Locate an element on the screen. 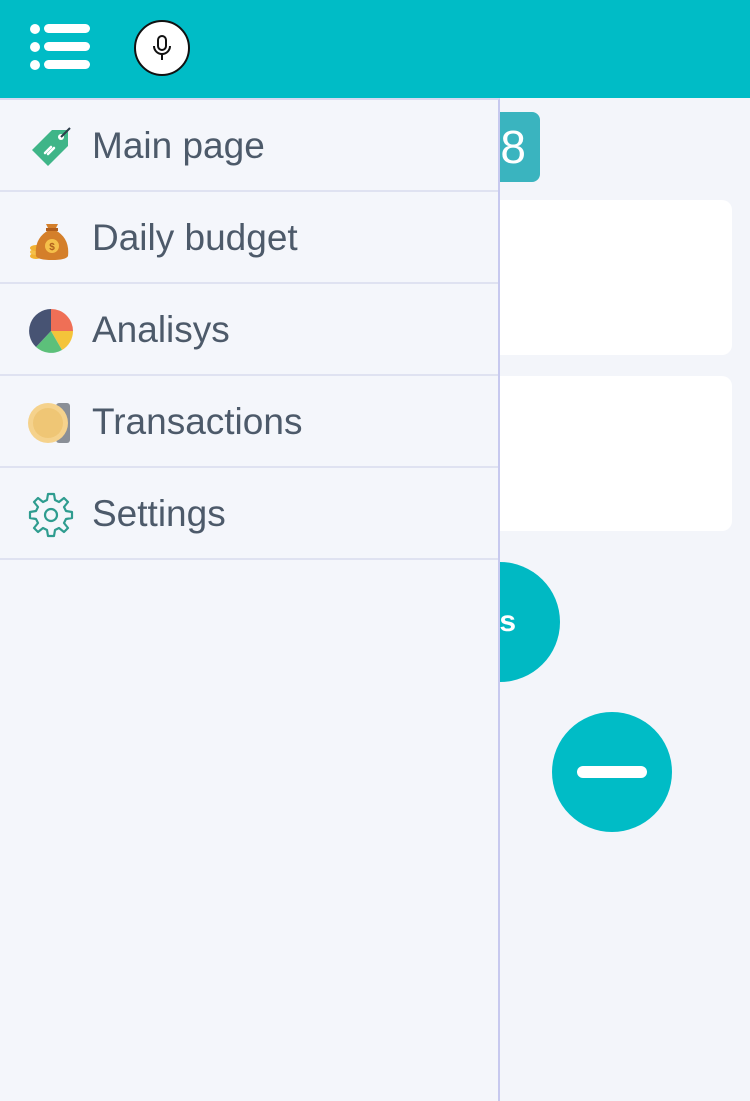 This screenshot has height=1101, width=750. minus-icon is located at coordinates (612, 772).